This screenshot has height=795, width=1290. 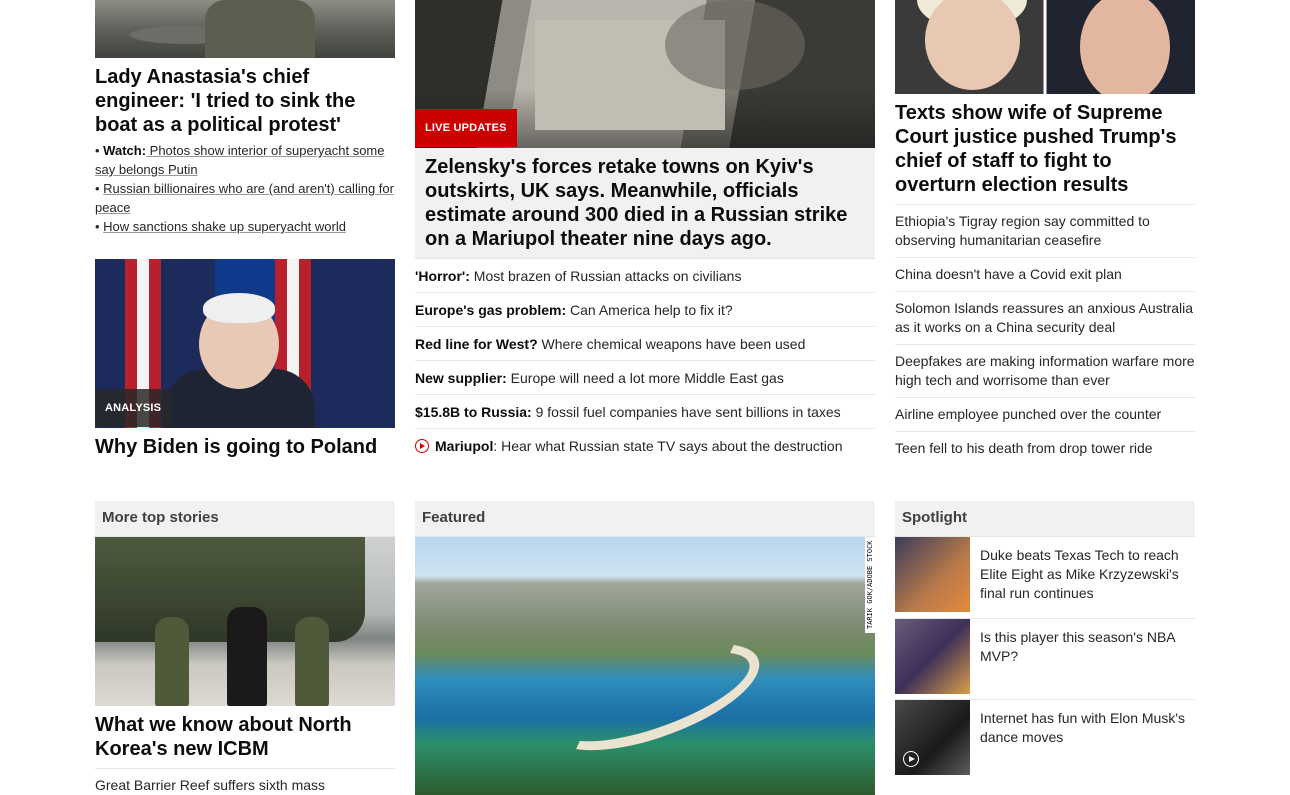 I want to click on spotlight-item-nba: Is this player this season's NBA MVP?, so click(x=1045, y=656).